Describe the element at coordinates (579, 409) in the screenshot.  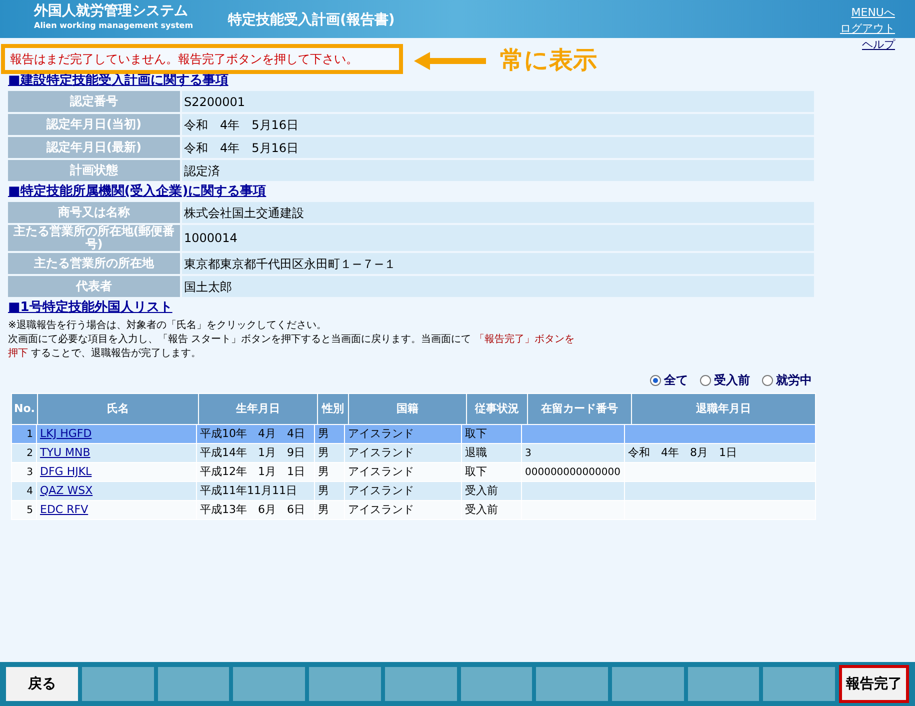
I see `column-header: 在留カード番号` at that location.